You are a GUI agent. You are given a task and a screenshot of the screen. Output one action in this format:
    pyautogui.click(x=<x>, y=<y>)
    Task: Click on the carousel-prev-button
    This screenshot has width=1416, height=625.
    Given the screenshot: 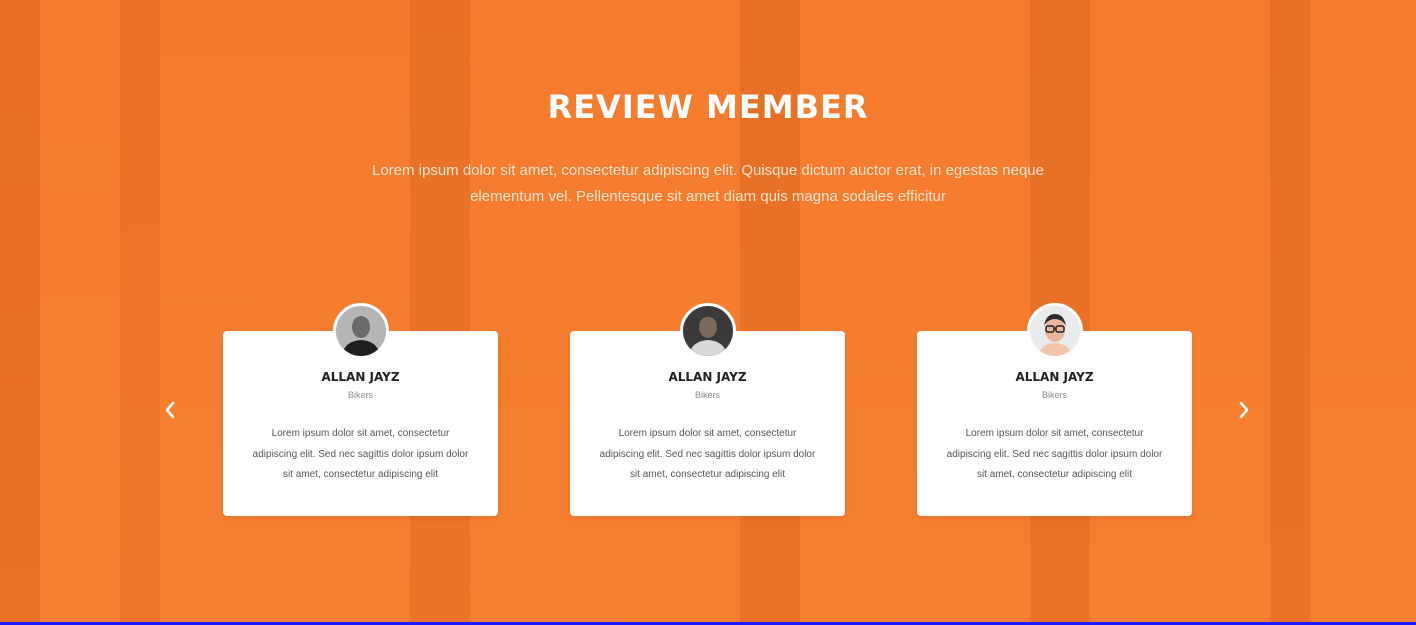 What is the action you would take?
    pyautogui.click(x=170, y=410)
    